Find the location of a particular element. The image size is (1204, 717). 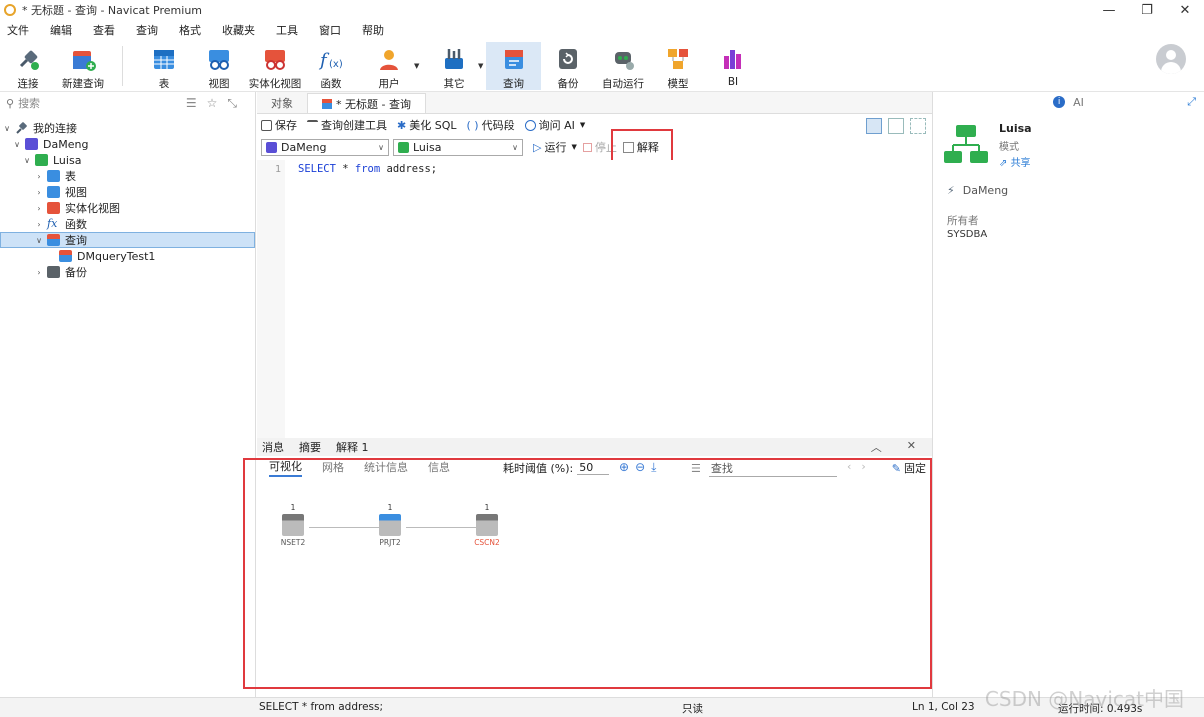

menu-help: 帮助 is located at coordinates (373, 30).